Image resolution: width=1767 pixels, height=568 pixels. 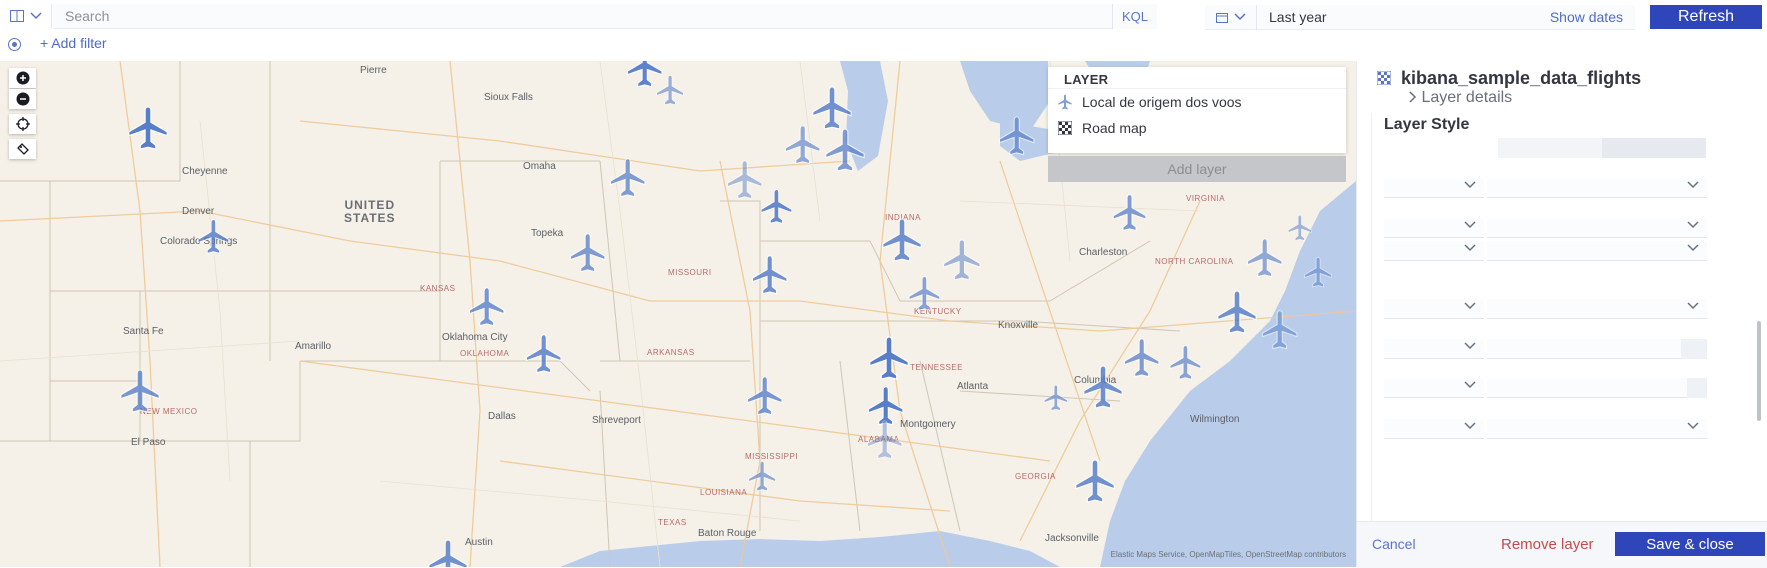 I want to click on place-label: Pierre, so click(x=373, y=70).